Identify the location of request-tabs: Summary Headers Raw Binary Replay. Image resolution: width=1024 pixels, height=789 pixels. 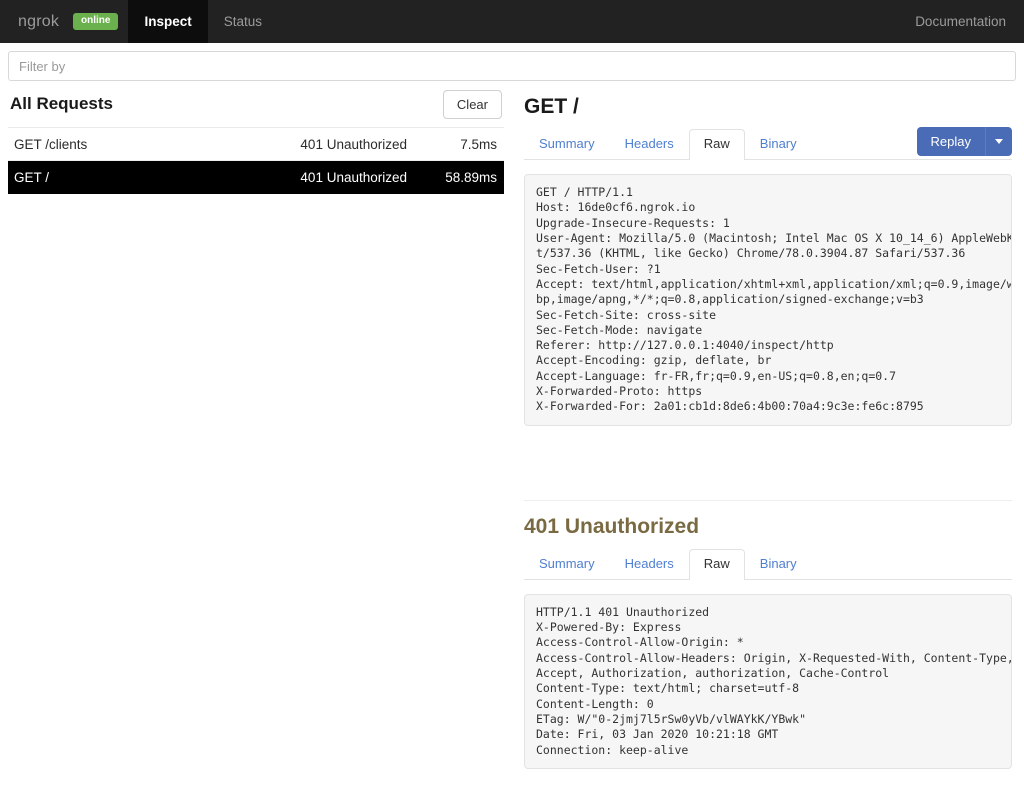
(768, 143).